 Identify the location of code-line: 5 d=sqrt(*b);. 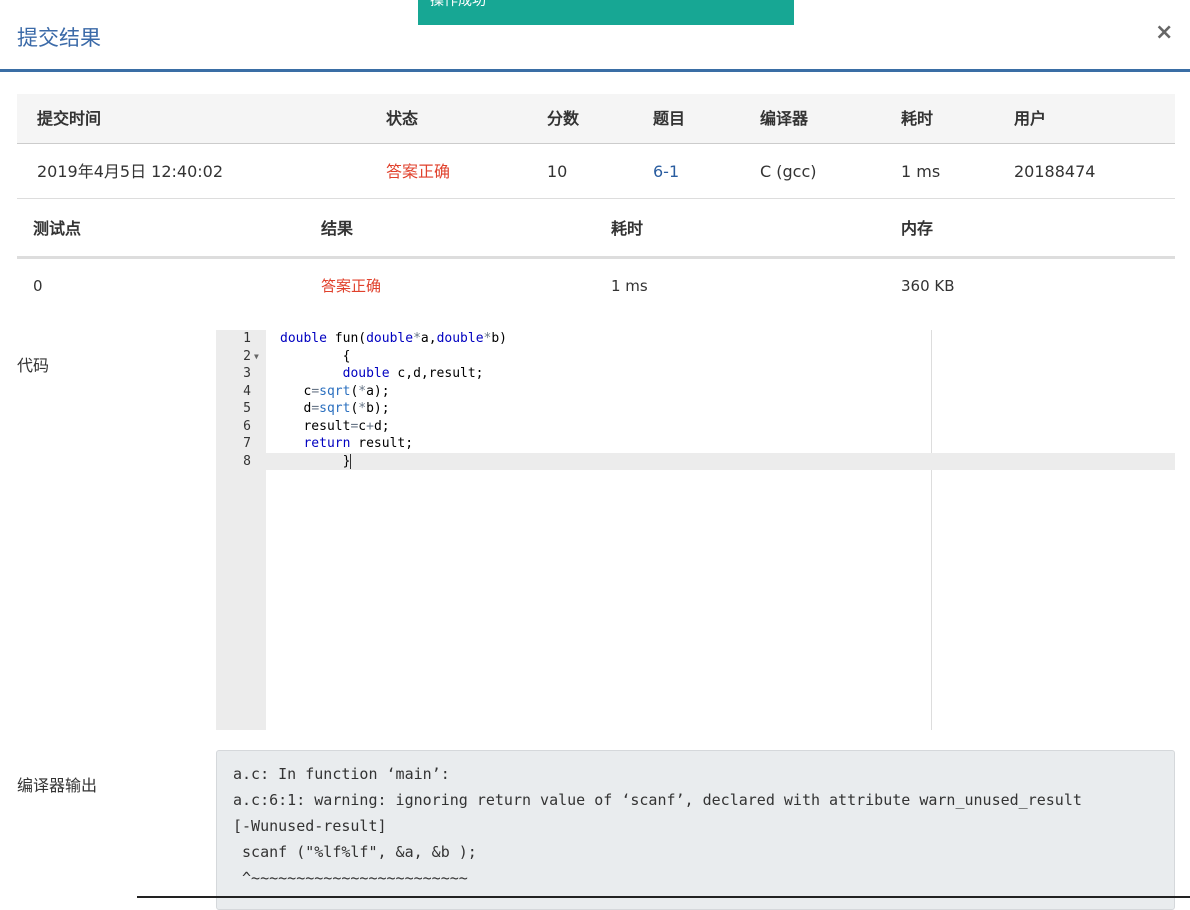
(695, 409).